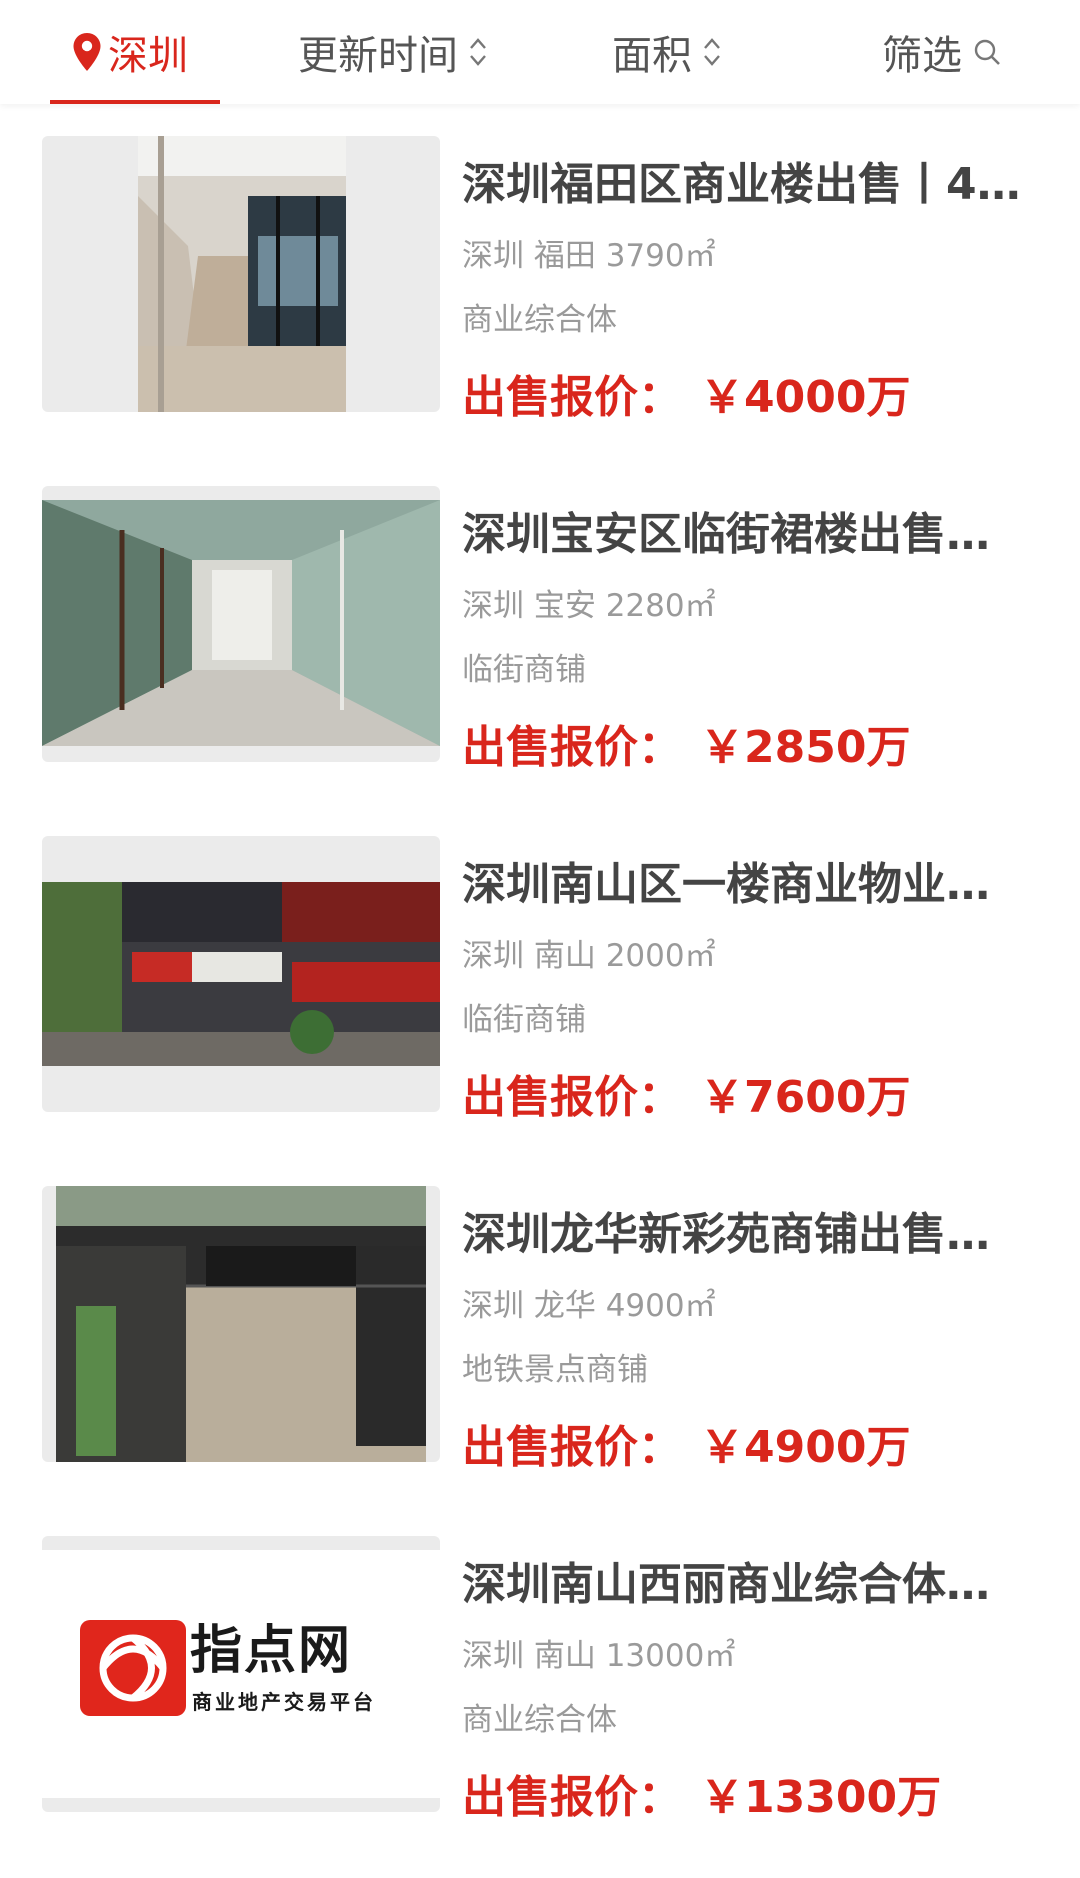 Image resolution: width=1080 pixels, height=1878 pixels. What do you see at coordinates (133, 1668) in the screenshot?
I see `logo-mark-icon` at bounding box center [133, 1668].